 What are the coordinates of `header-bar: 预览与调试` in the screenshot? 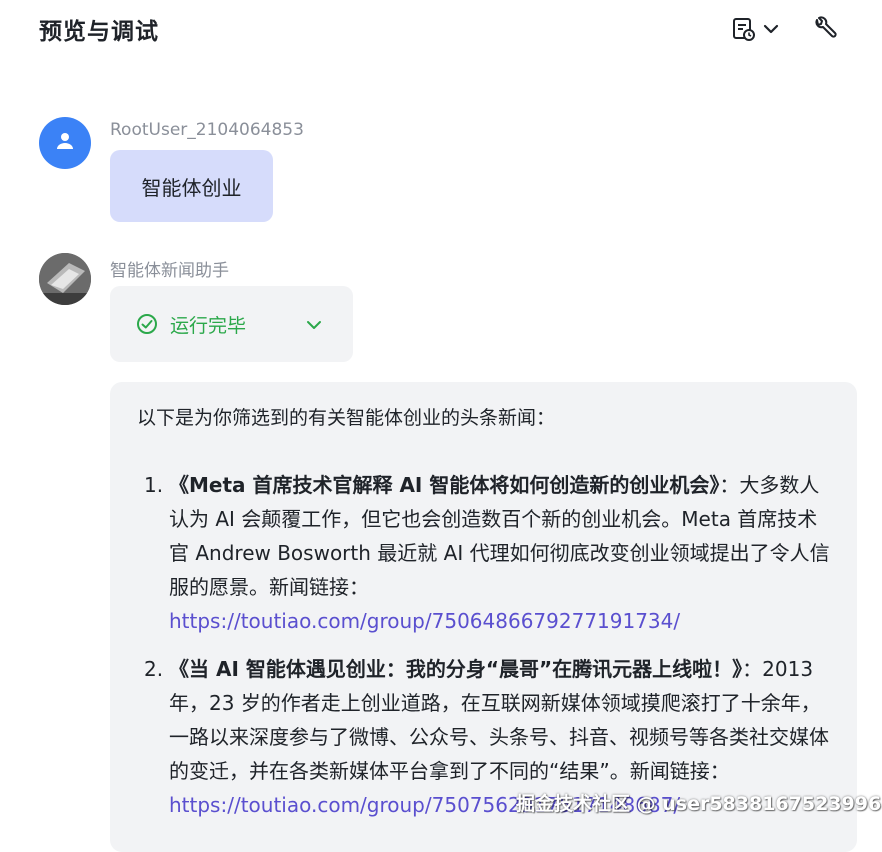 It's located at (441, 30).